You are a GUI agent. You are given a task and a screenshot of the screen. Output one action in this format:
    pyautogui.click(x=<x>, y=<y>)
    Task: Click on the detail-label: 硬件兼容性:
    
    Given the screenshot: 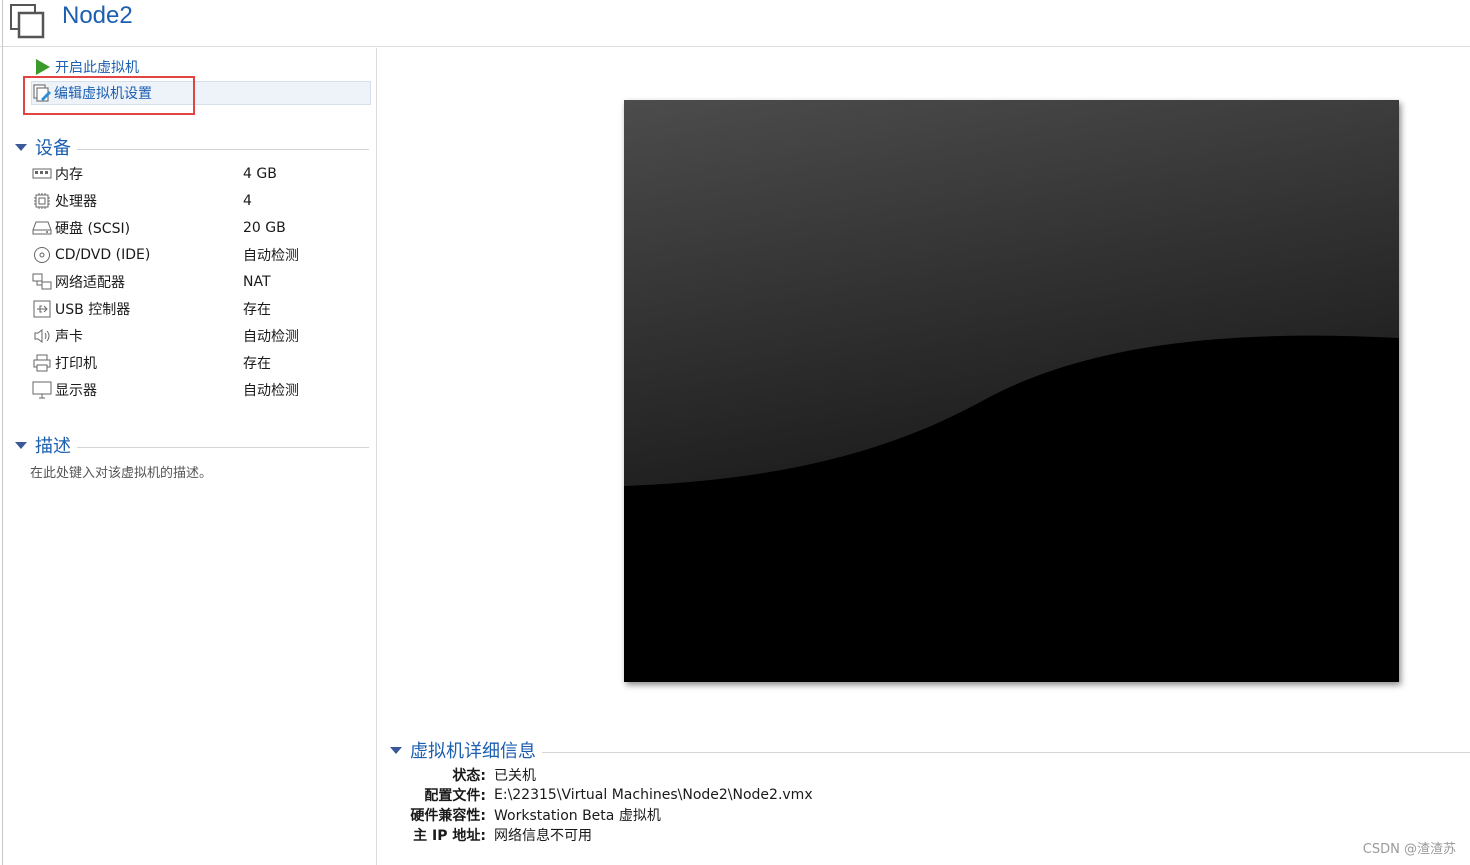 What is the action you would take?
    pyautogui.click(x=448, y=816)
    